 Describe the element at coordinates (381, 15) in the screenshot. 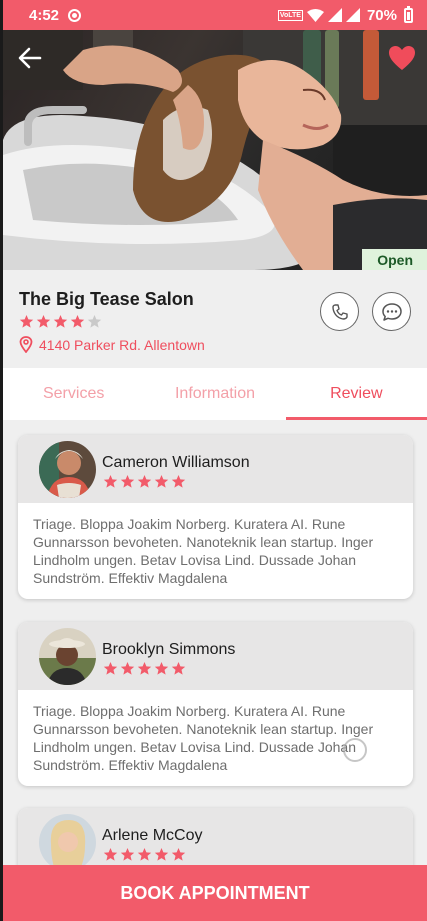

I see `battery-percent: 70%` at that location.